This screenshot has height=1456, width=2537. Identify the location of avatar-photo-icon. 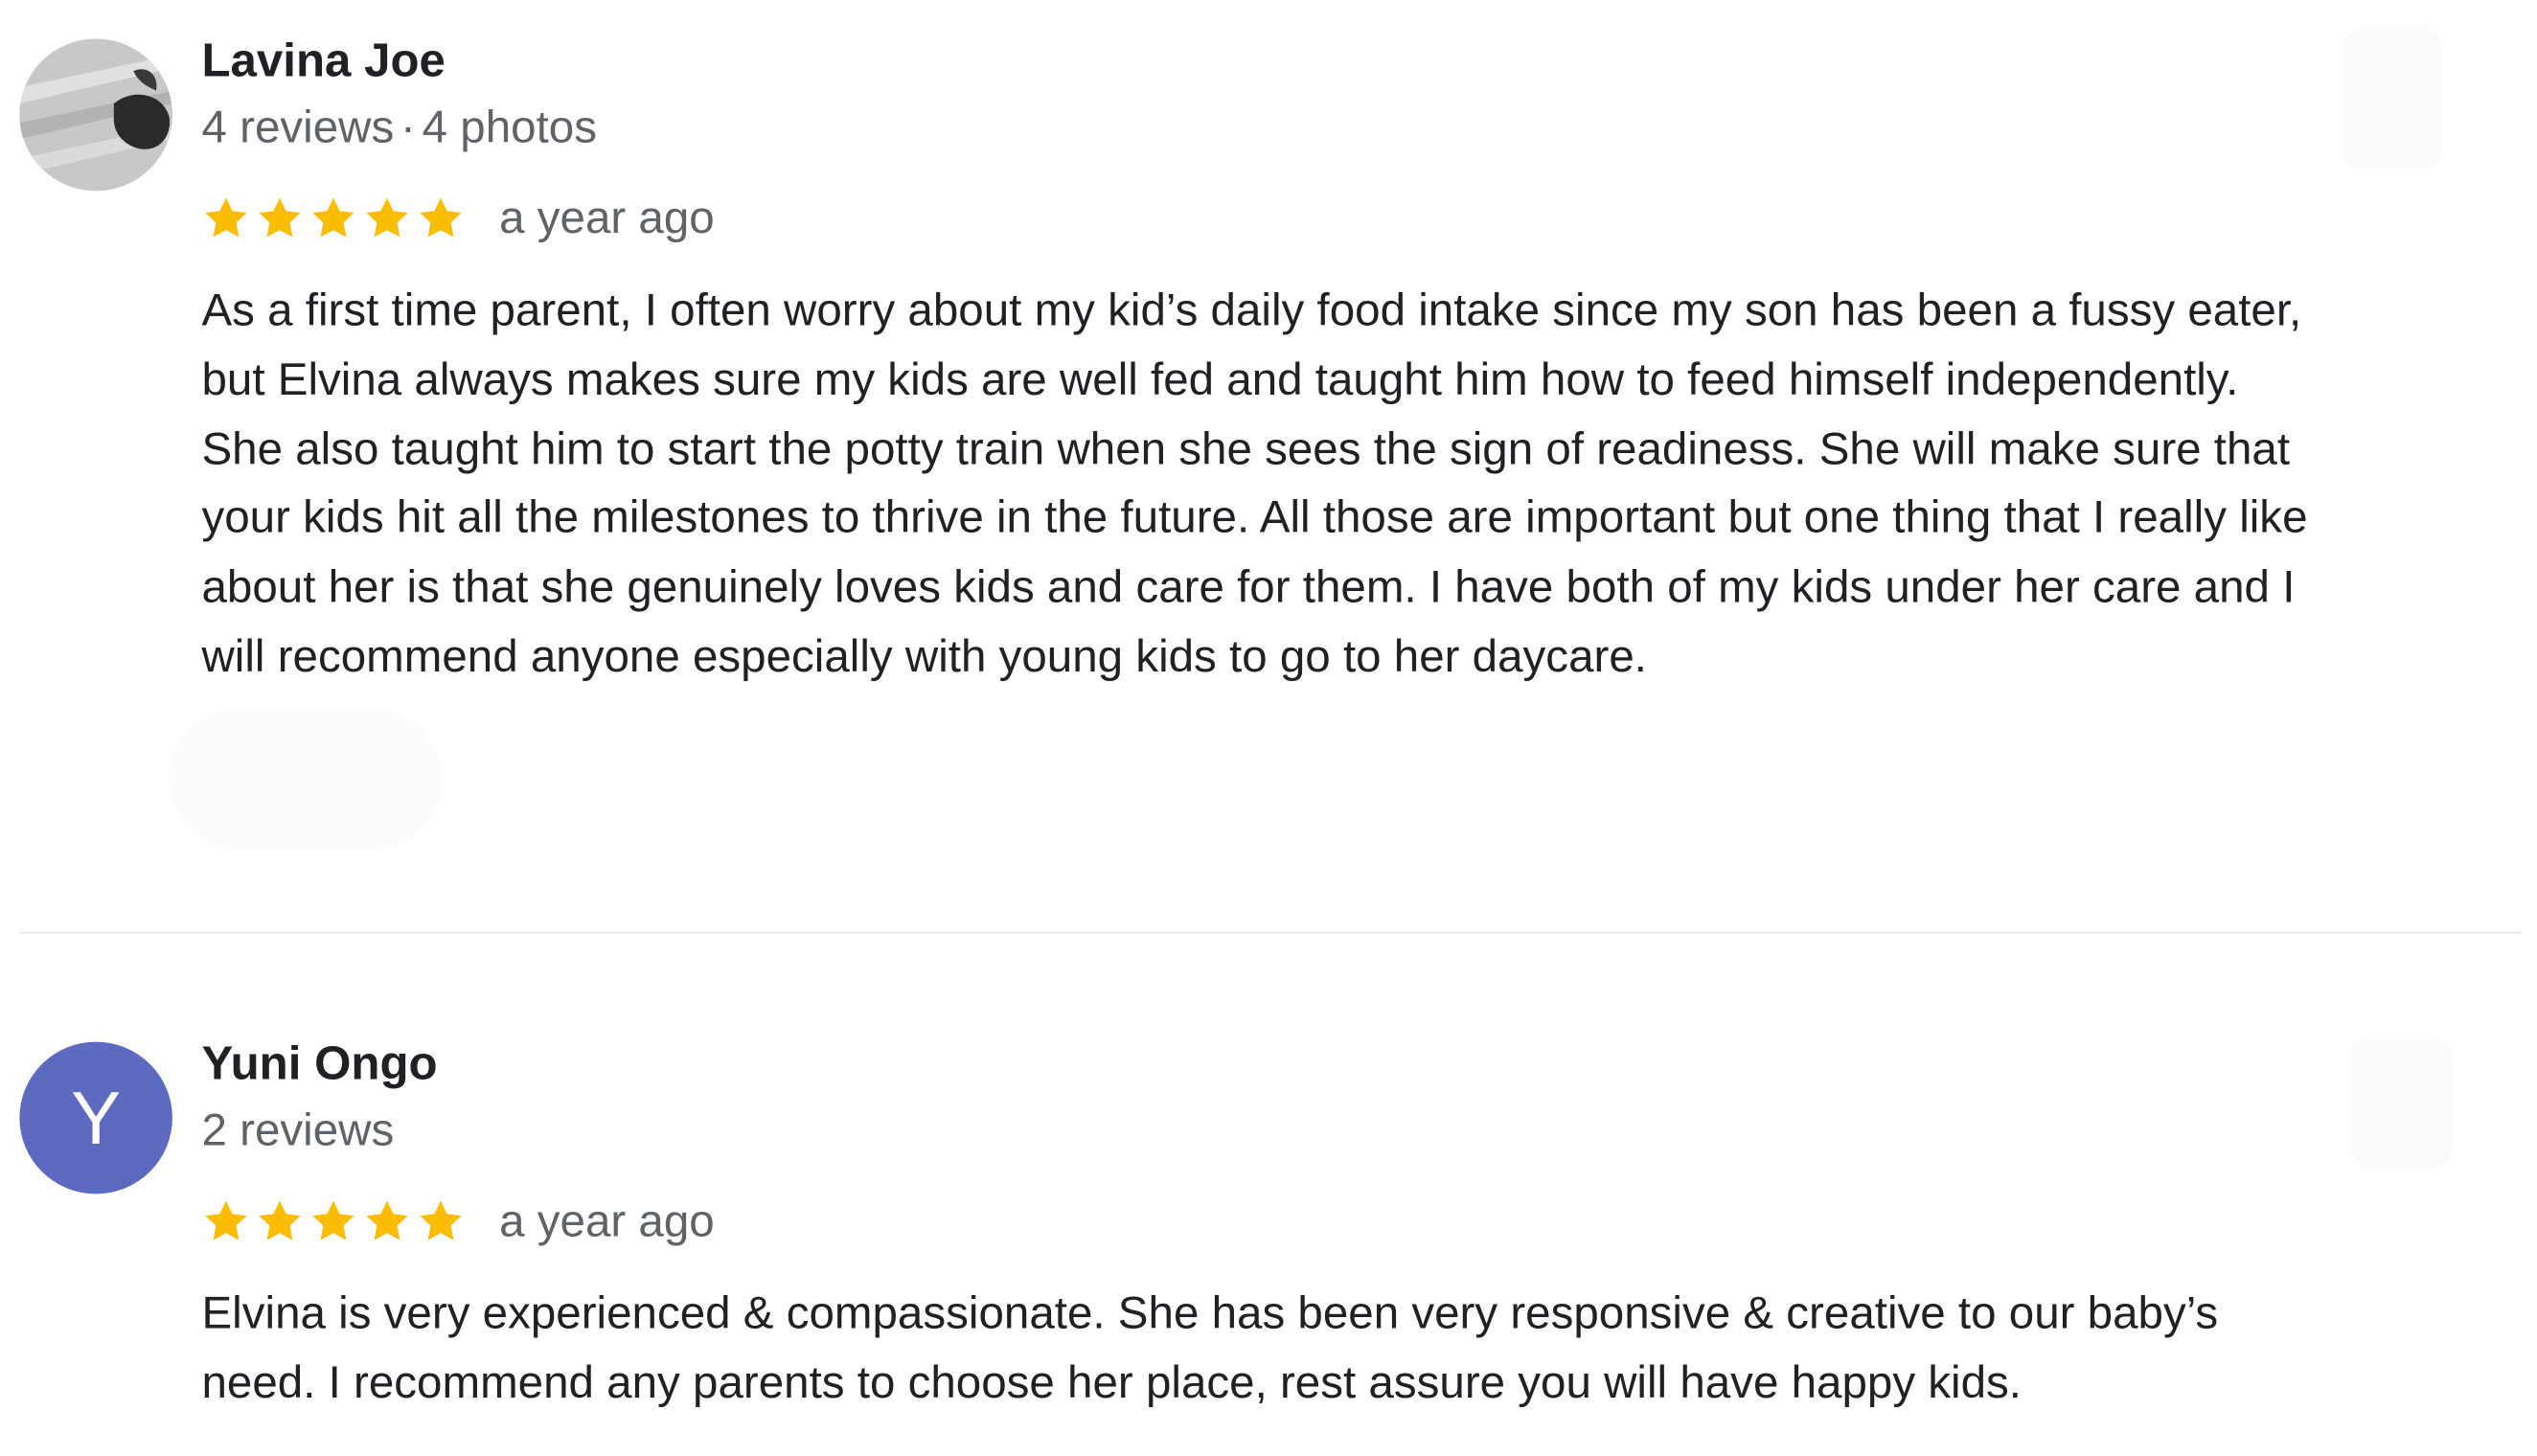
(96, 115).